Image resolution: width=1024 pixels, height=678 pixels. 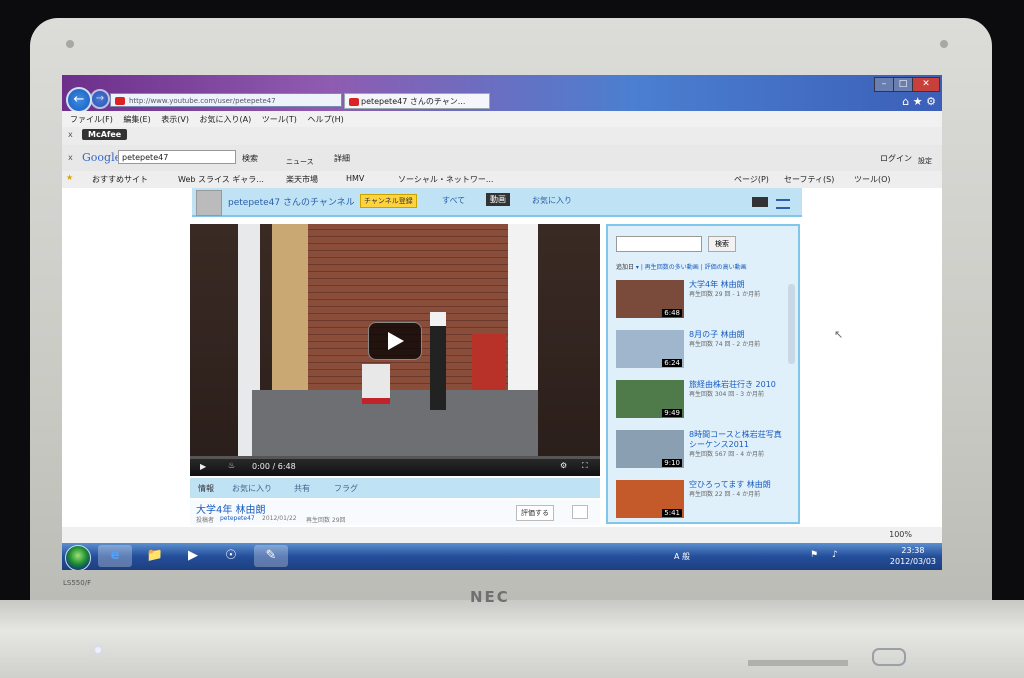 What do you see at coordinates (650, 499) in the screenshot?
I see `video-thumbnail: 5:41` at bounding box center [650, 499].